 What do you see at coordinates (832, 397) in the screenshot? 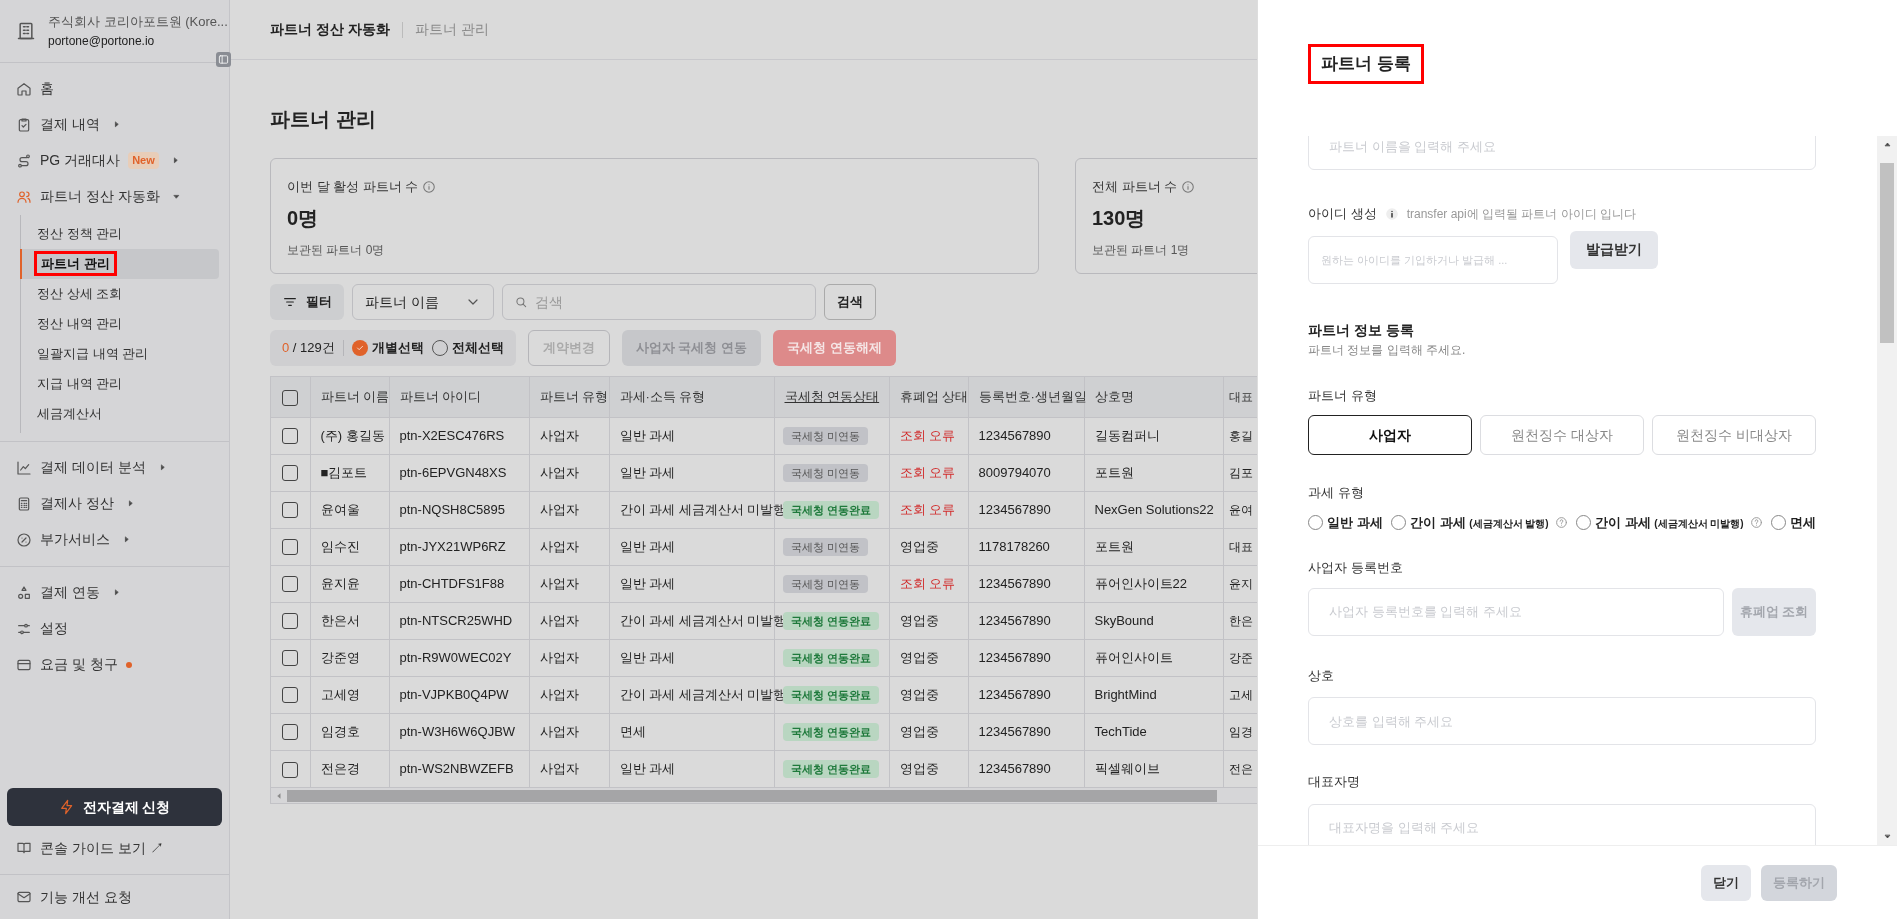
I see `column-header: 국세청 연동상태` at bounding box center [832, 397].